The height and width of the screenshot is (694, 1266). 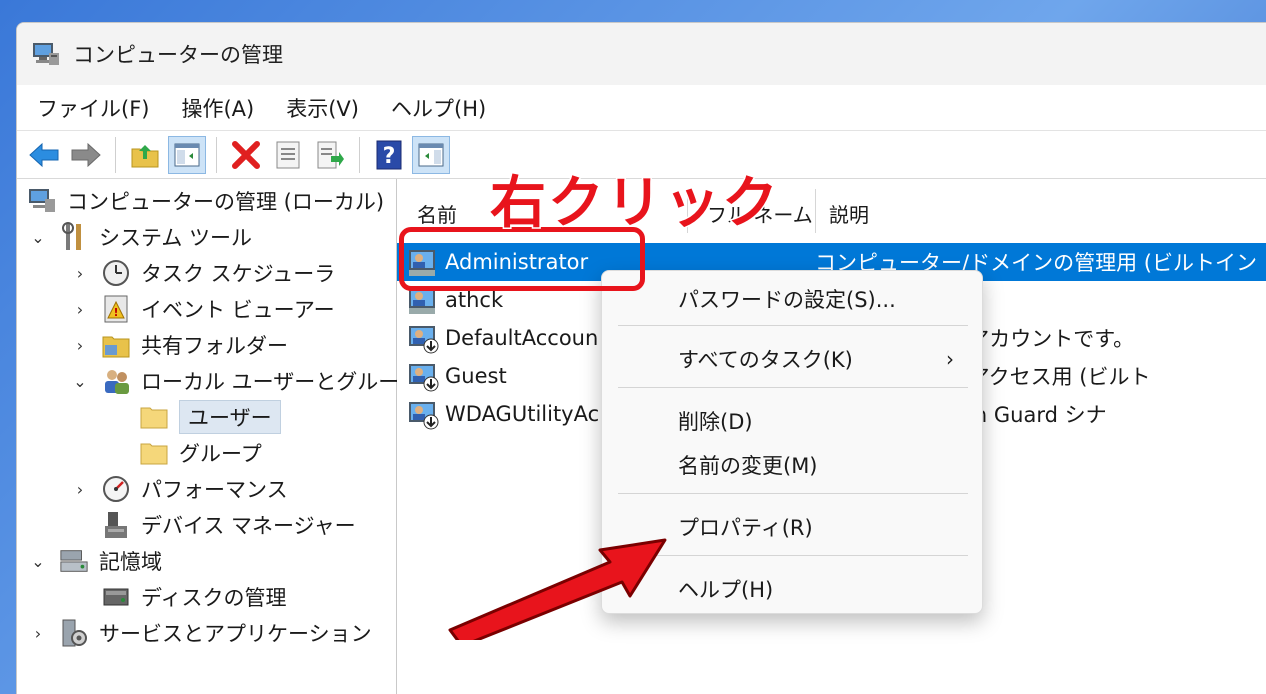 I want to click on forward-button, so click(x=86, y=155).